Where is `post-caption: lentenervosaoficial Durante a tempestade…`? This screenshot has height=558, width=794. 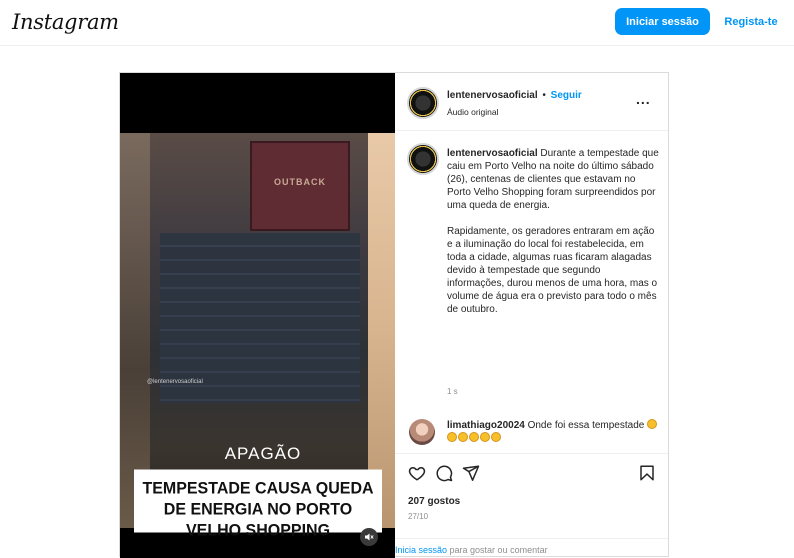 post-caption: lentenervosaoficial Durante a tempestade… is located at coordinates (553, 231).